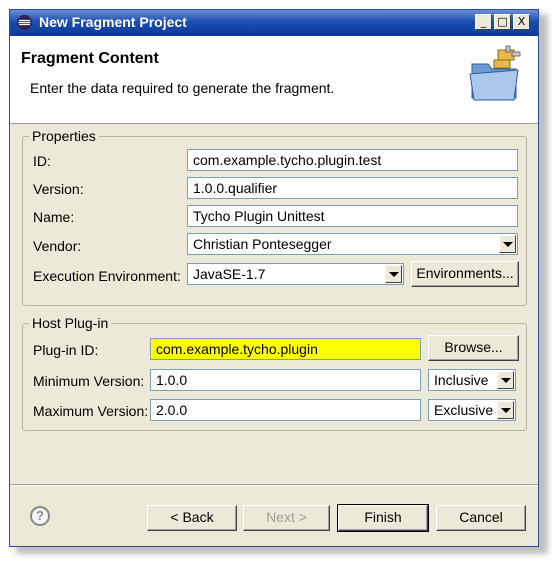 The width and height of the screenshot is (552, 561). What do you see at coordinates (229, 274) in the screenshot?
I see `execution-environment-value: JavaSE-1.7` at bounding box center [229, 274].